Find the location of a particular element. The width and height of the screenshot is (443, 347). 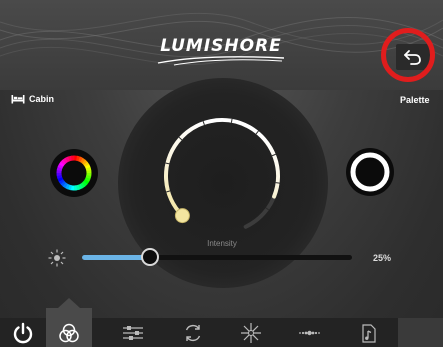

dial-knob is located at coordinates (182, 216).